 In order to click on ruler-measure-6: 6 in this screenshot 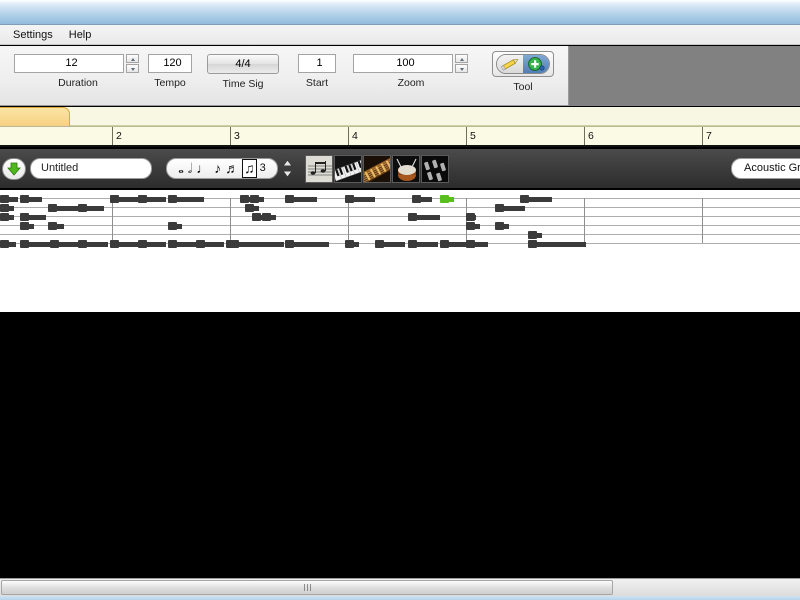, I will do `click(643, 136)`.